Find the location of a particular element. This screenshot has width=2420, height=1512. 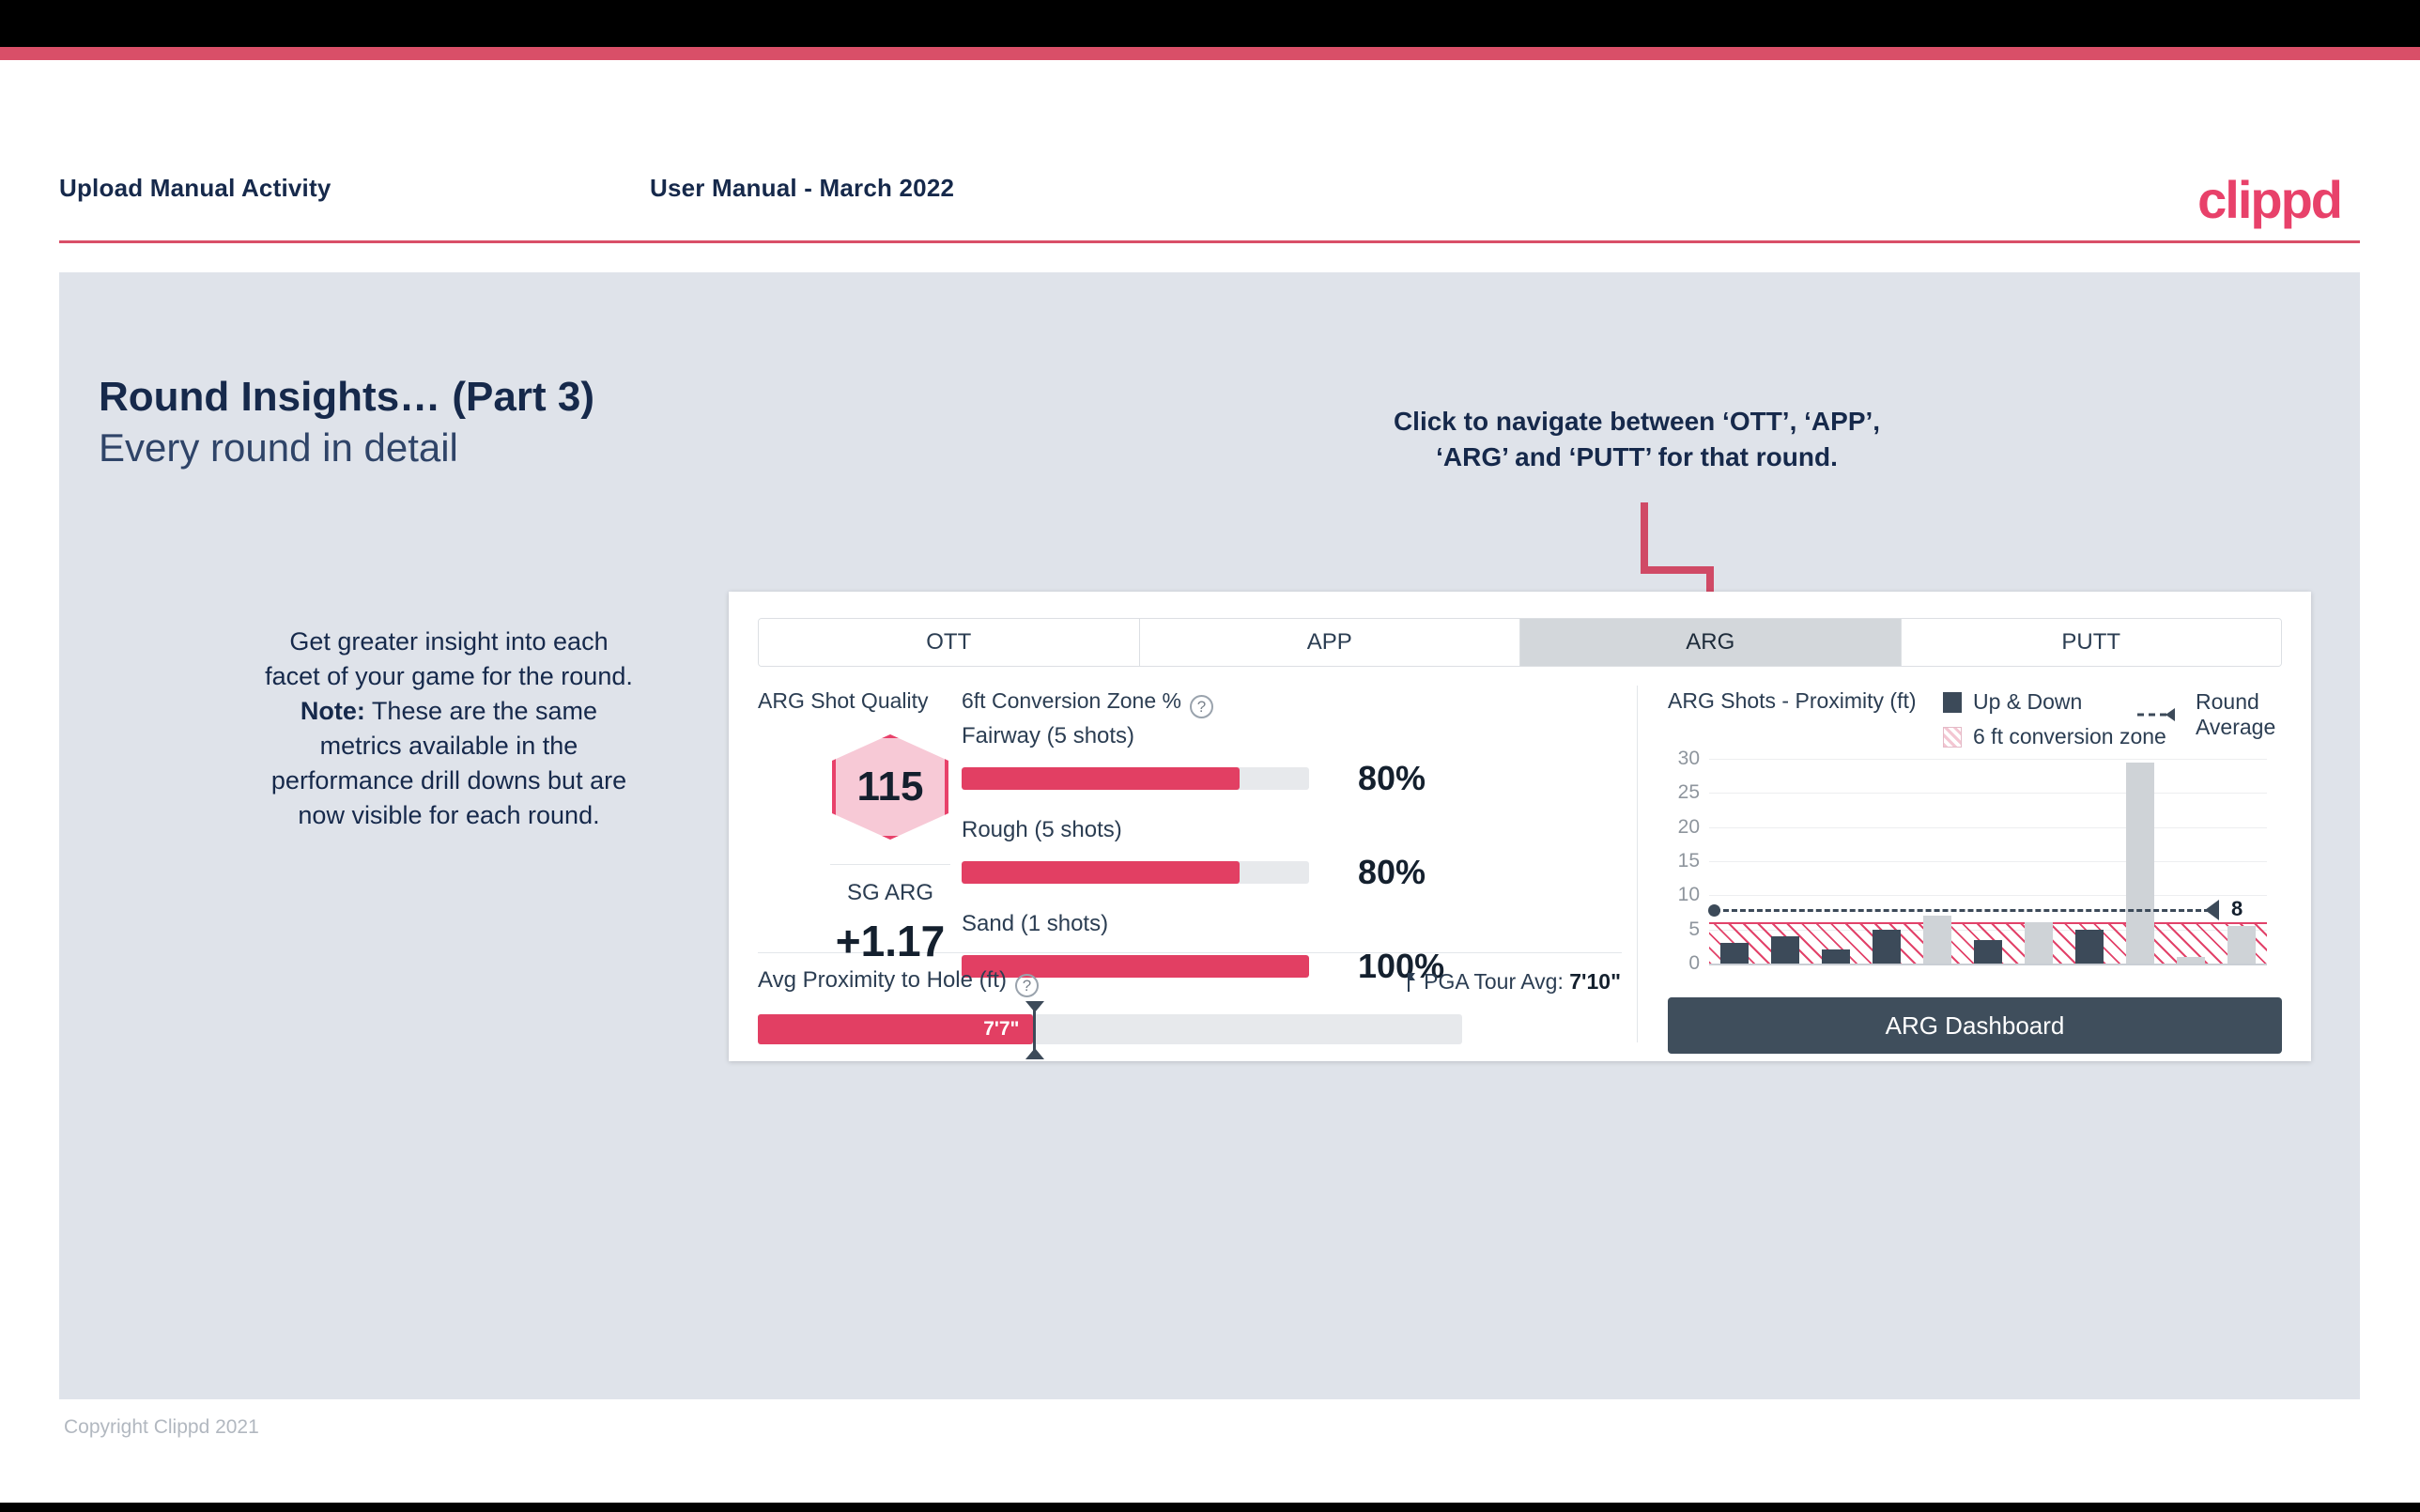

legend-label: Round Average is located at coordinates (2236, 714).